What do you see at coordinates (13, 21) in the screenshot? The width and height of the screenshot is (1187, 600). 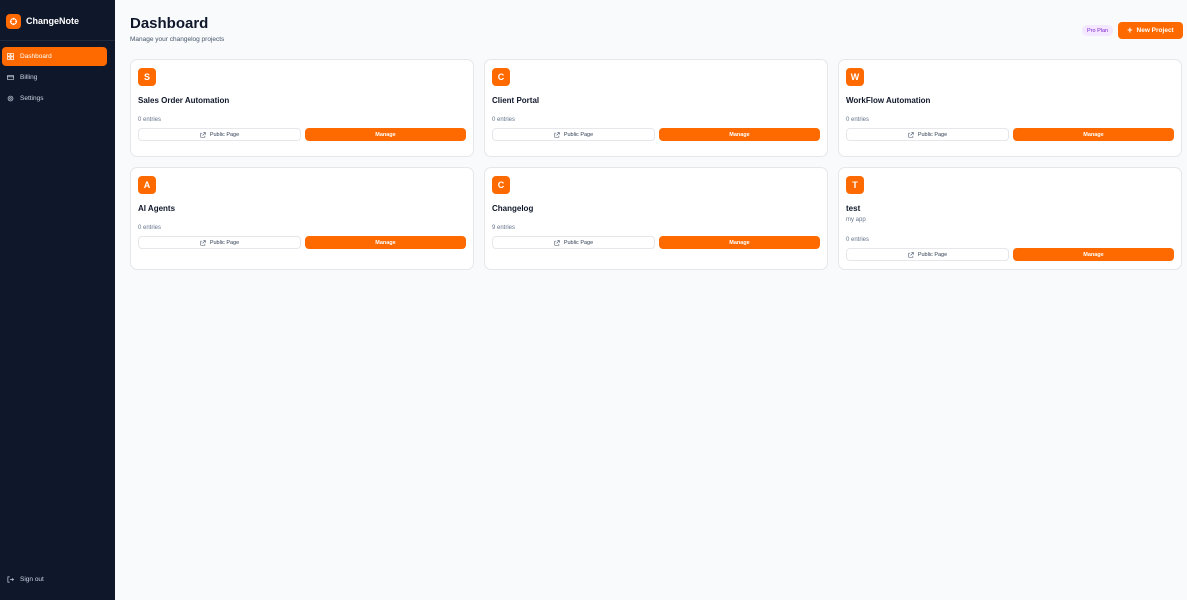 I see `logo-icon` at bounding box center [13, 21].